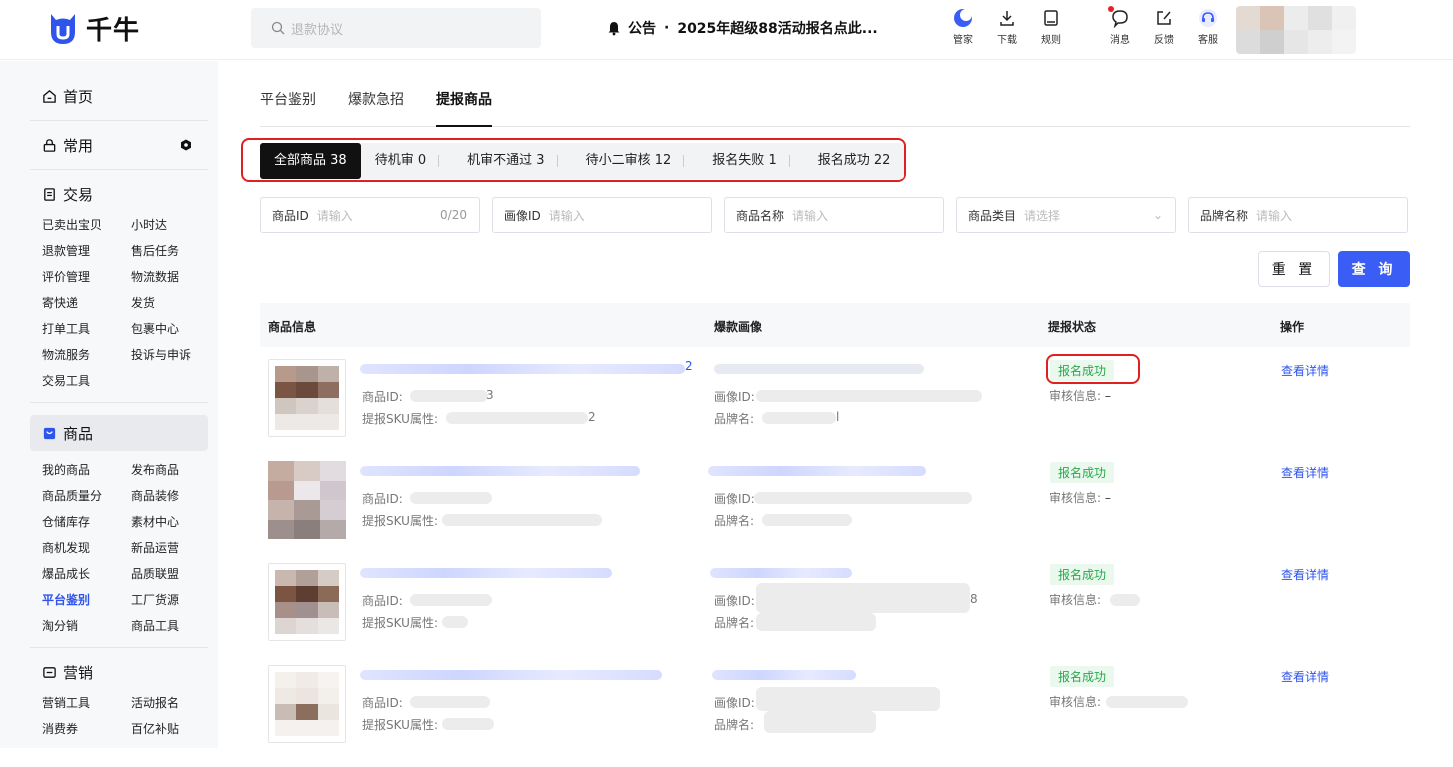 This screenshot has width=1453, height=767. What do you see at coordinates (1072, 327) in the screenshot?
I see `column-header: 提报状态` at bounding box center [1072, 327].